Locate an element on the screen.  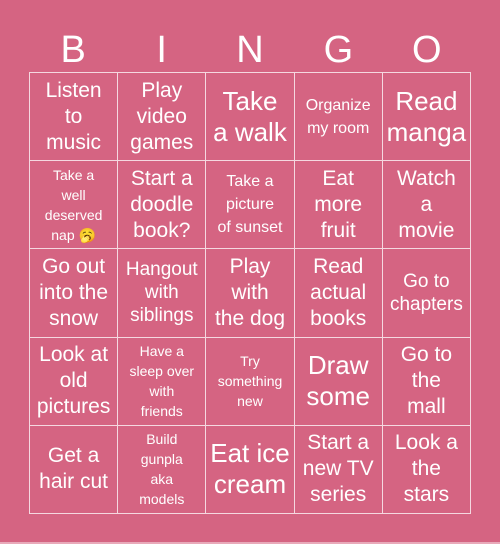
bingo-cell: Play with the dog is located at coordinates (250, 293).